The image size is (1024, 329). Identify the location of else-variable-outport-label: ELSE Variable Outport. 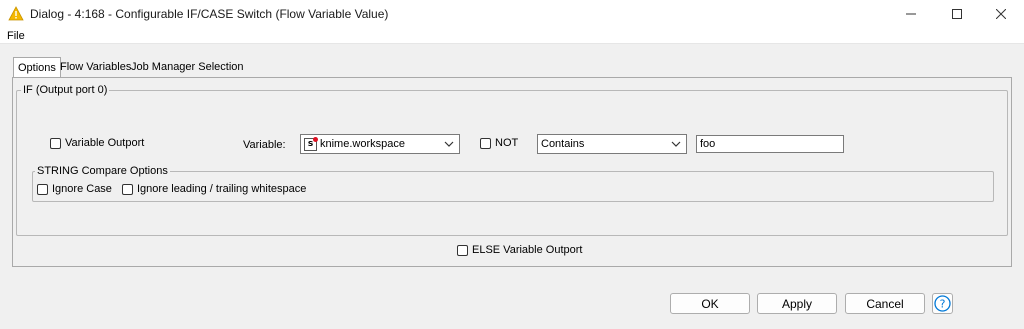
(527, 250).